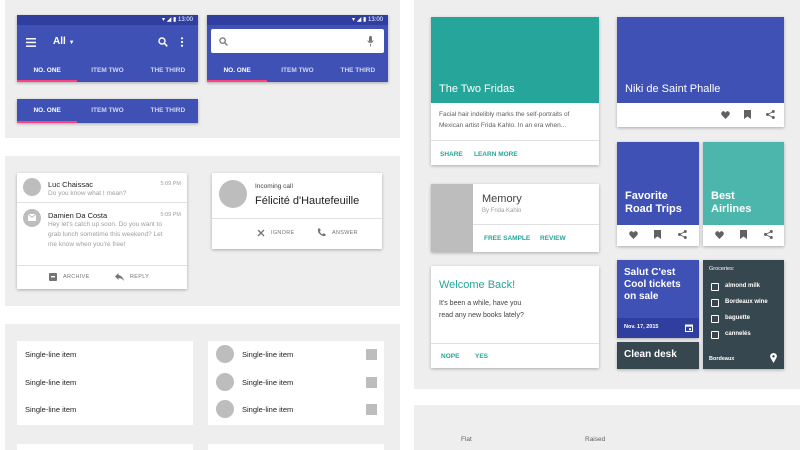 This screenshot has height=450, width=800. Describe the element at coordinates (32, 217) in the screenshot. I see `mail-icon` at that location.